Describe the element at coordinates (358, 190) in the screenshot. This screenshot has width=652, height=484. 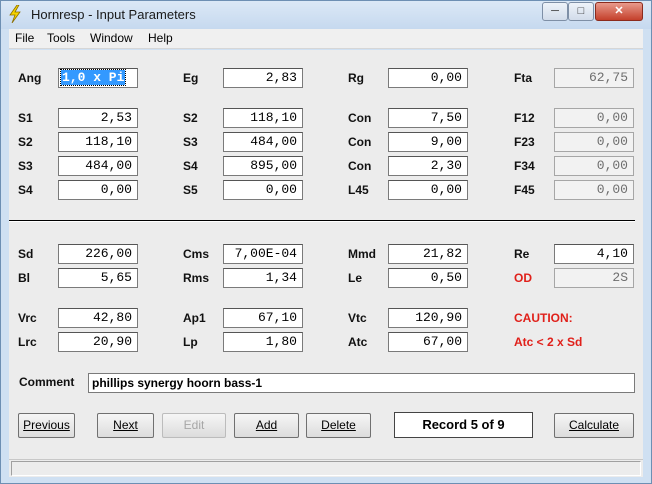
I see `label-l45: L45` at that location.